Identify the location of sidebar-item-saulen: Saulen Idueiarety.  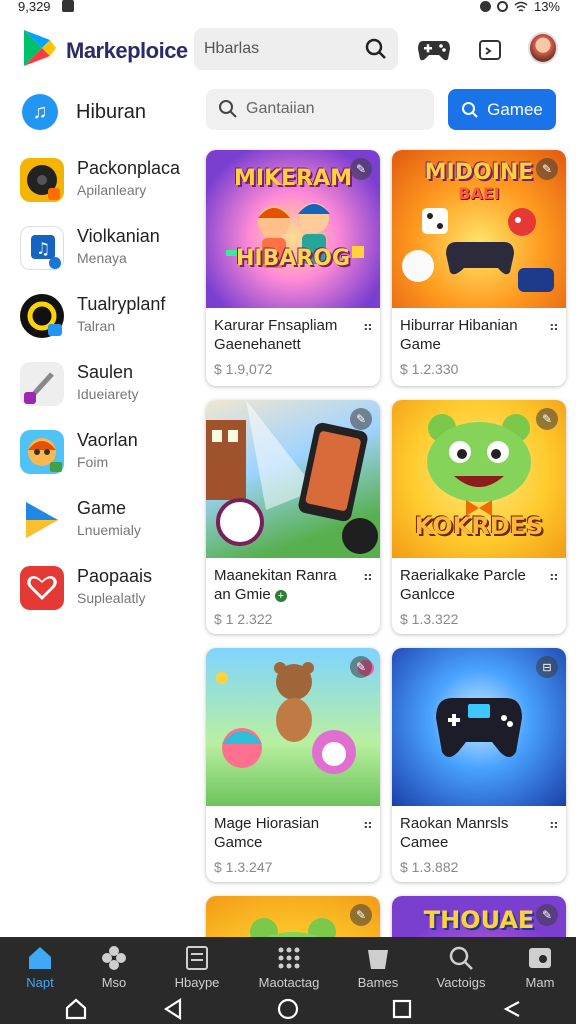
(105, 386).